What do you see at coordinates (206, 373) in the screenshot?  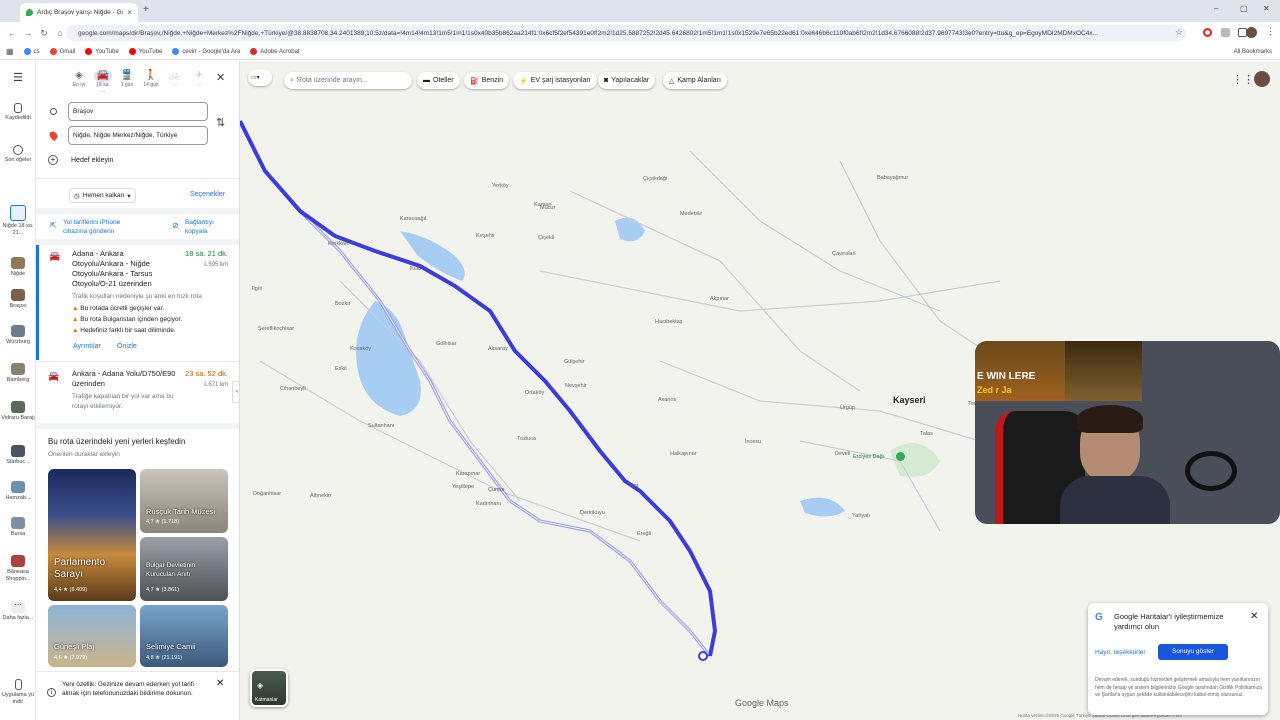 I see `route-time: 23 sa. 52 dk.` at bounding box center [206, 373].